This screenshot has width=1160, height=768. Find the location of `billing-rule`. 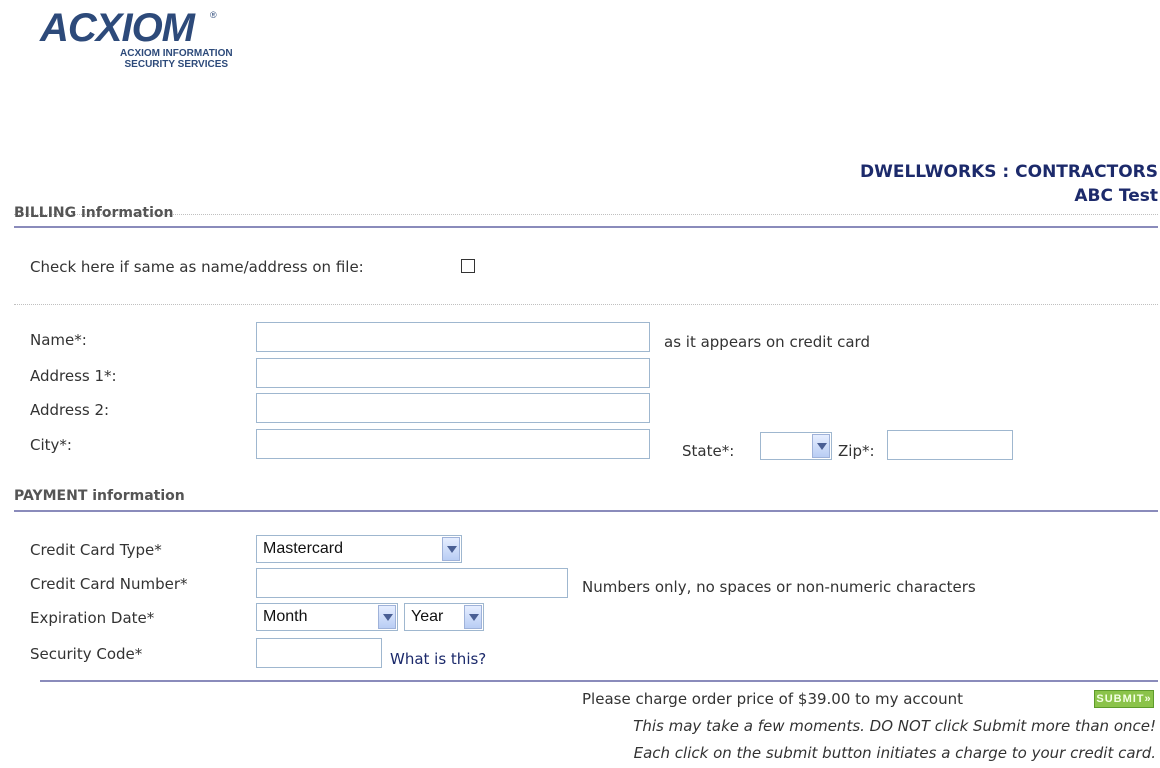

billing-rule is located at coordinates (586, 227).